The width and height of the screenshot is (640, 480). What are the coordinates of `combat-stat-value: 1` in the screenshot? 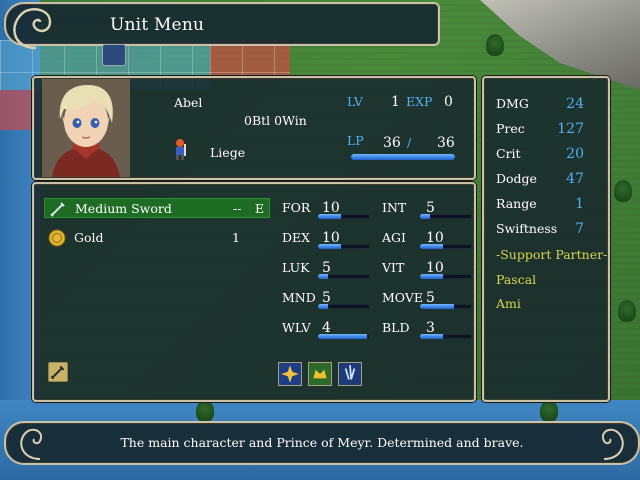 It's located at (579, 204).